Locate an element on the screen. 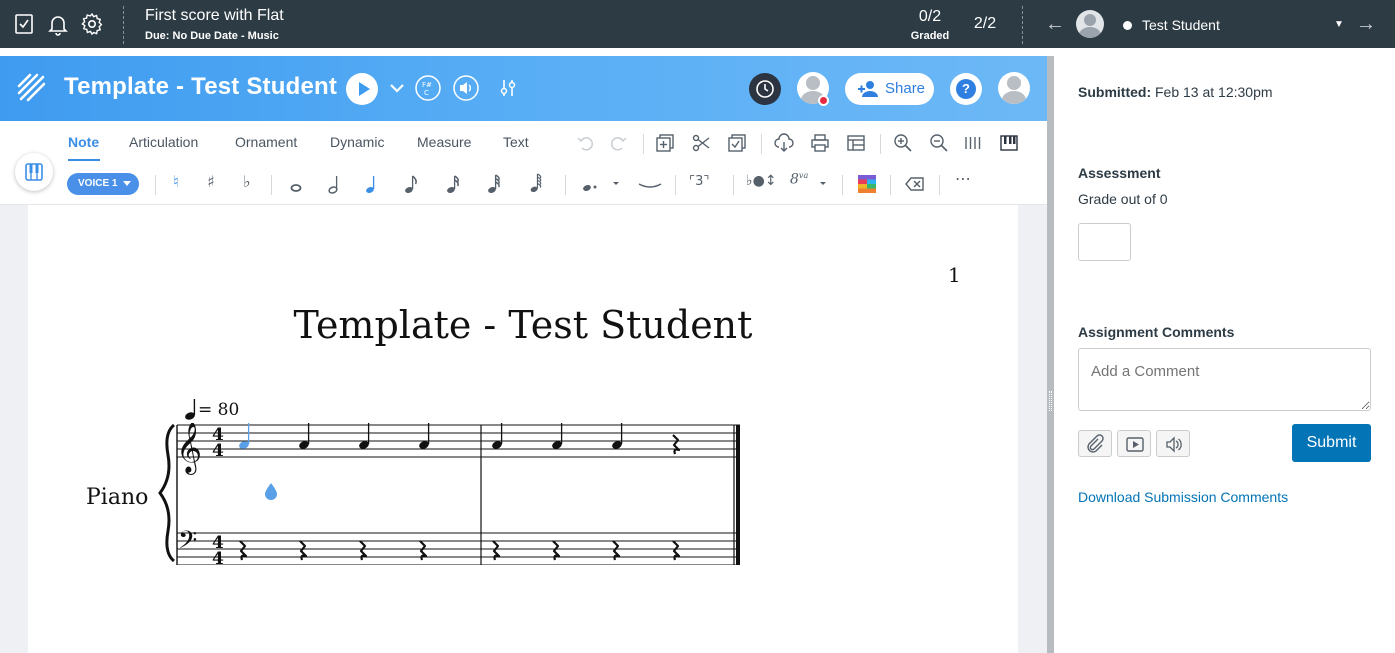 The image size is (1395, 653). natural-icon: ♮ is located at coordinates (176, 181).